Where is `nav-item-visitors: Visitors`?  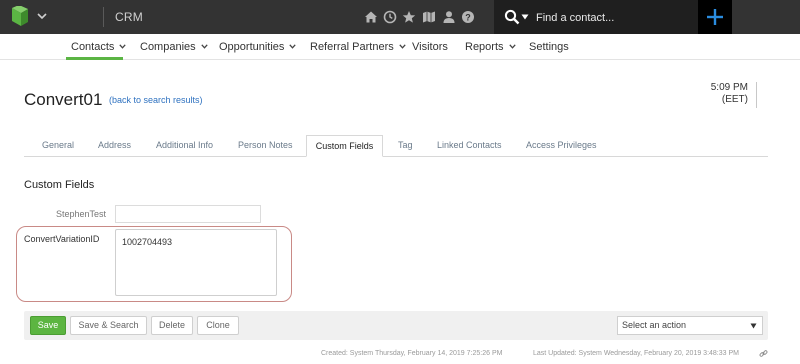 nav-item-visitors: Visitors is located at coordinates (430, 47).